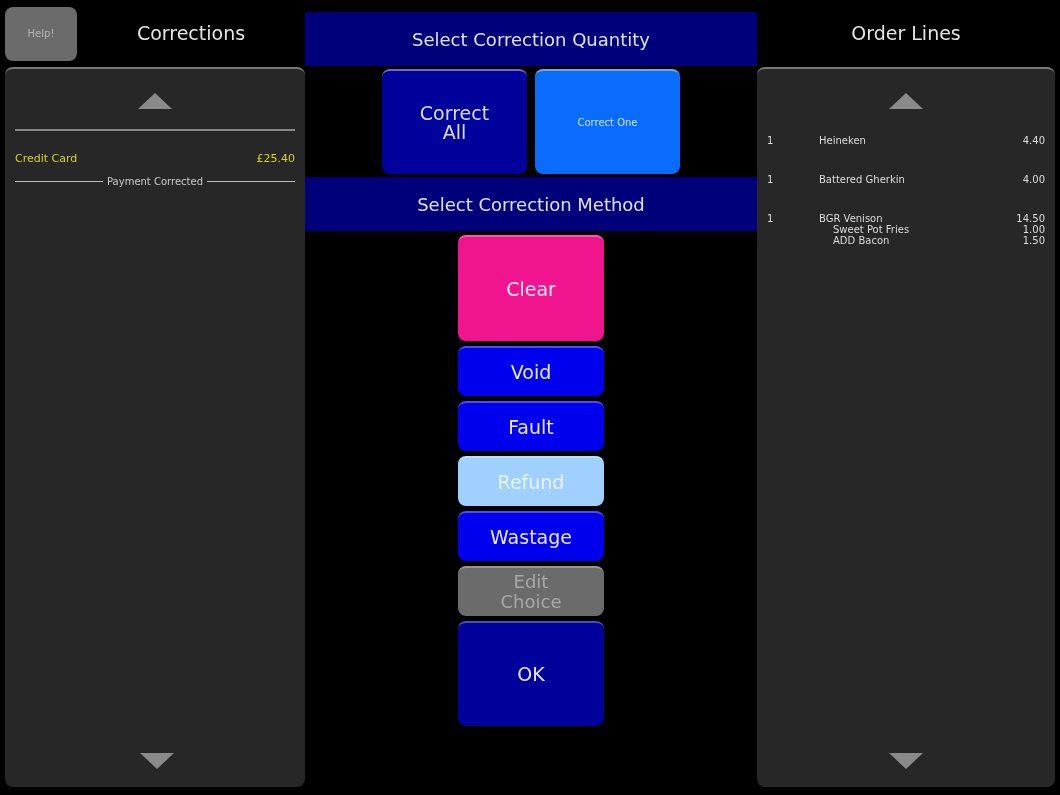 This screenshot has width=1060, height=795. Describe the element at coordinates (1033, 240) in the screenshot. I see `modifier-price: 1.50` at that location.